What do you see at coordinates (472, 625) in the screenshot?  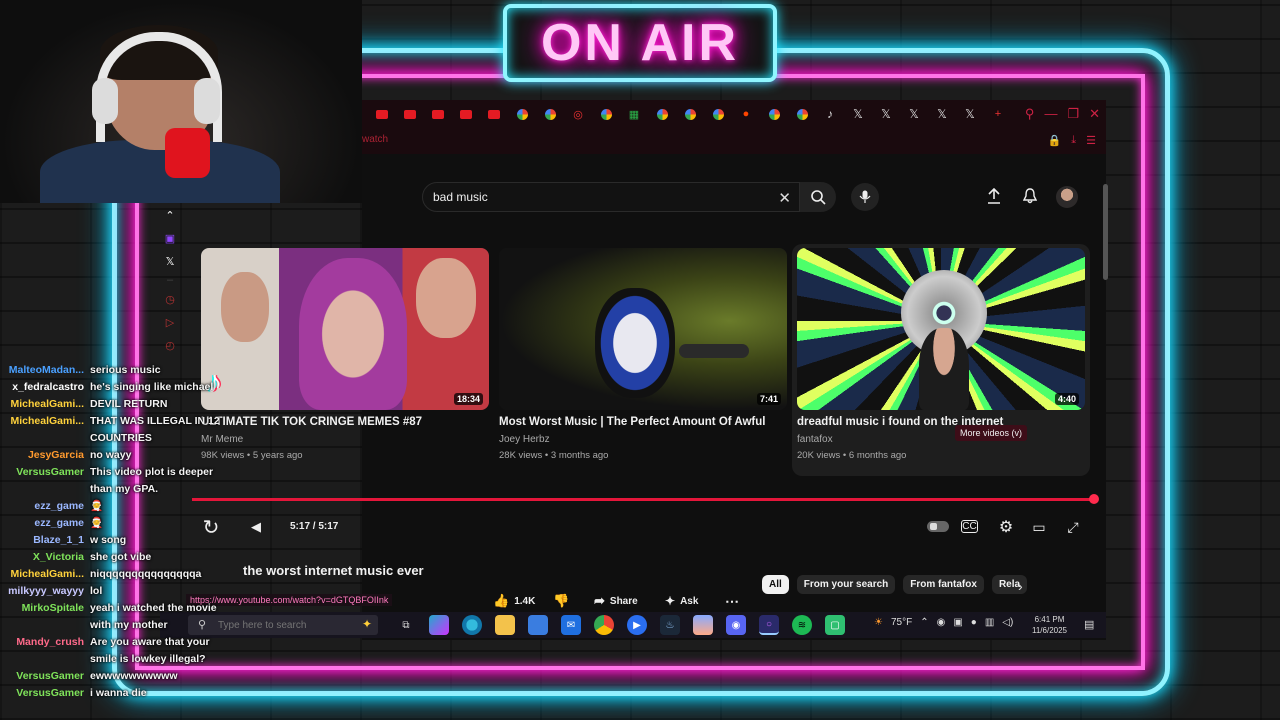 I see `edge-icon` at bounding box center [472, 625].